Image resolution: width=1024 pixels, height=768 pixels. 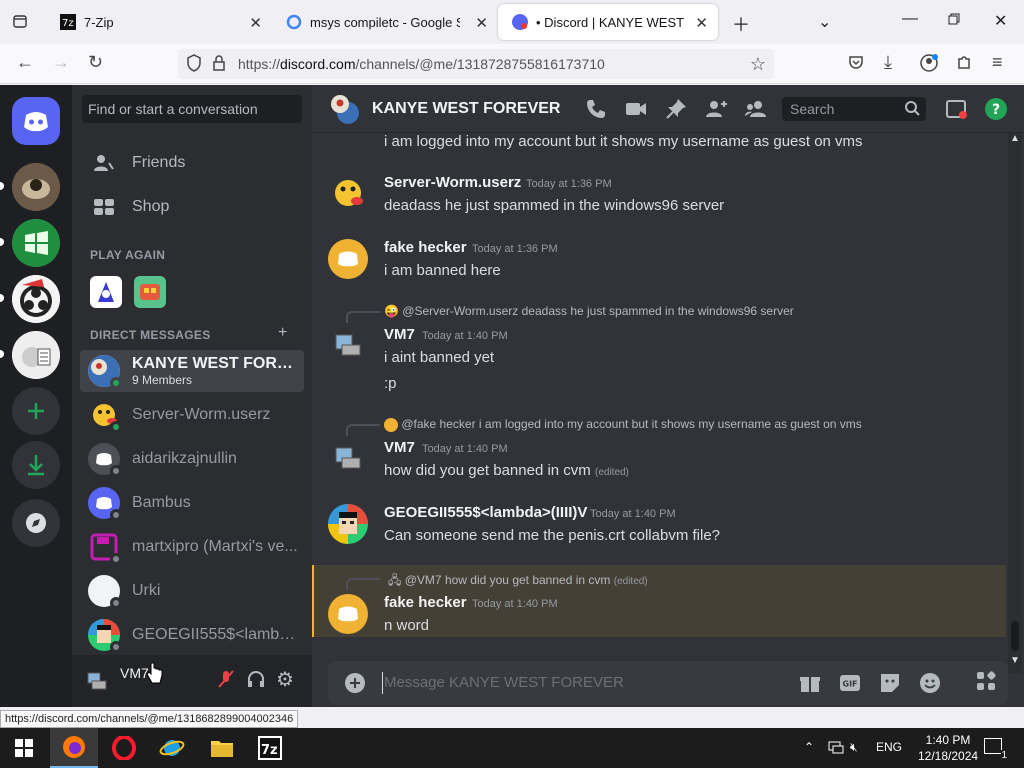 I want to click on chat-search-input: Search, so click(x=854, y=109).